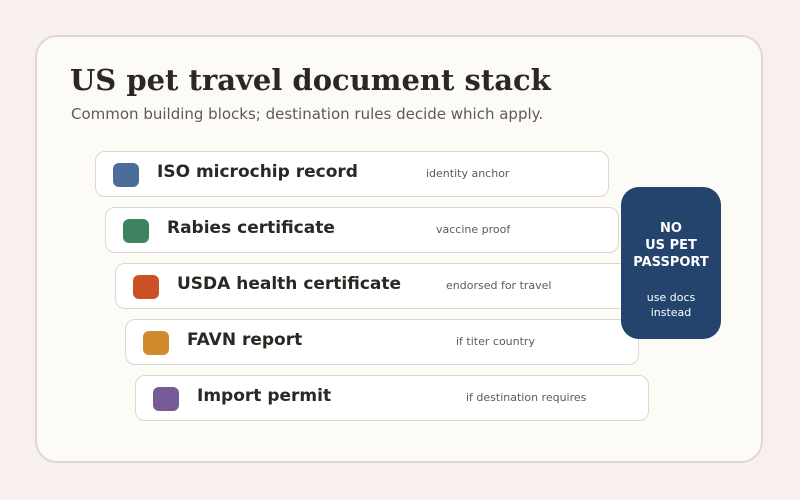 This screenshot has width=800, height=500. I want to click on microchip-swatch, so click(126, 175).